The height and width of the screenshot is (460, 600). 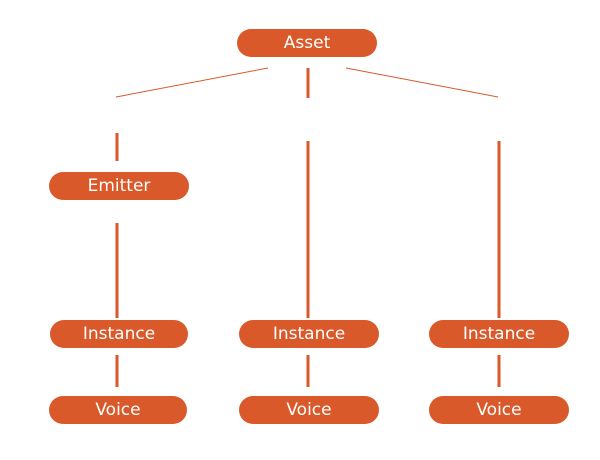 I want to click on voice-node-2: Voice, so click(x=309, y=410).